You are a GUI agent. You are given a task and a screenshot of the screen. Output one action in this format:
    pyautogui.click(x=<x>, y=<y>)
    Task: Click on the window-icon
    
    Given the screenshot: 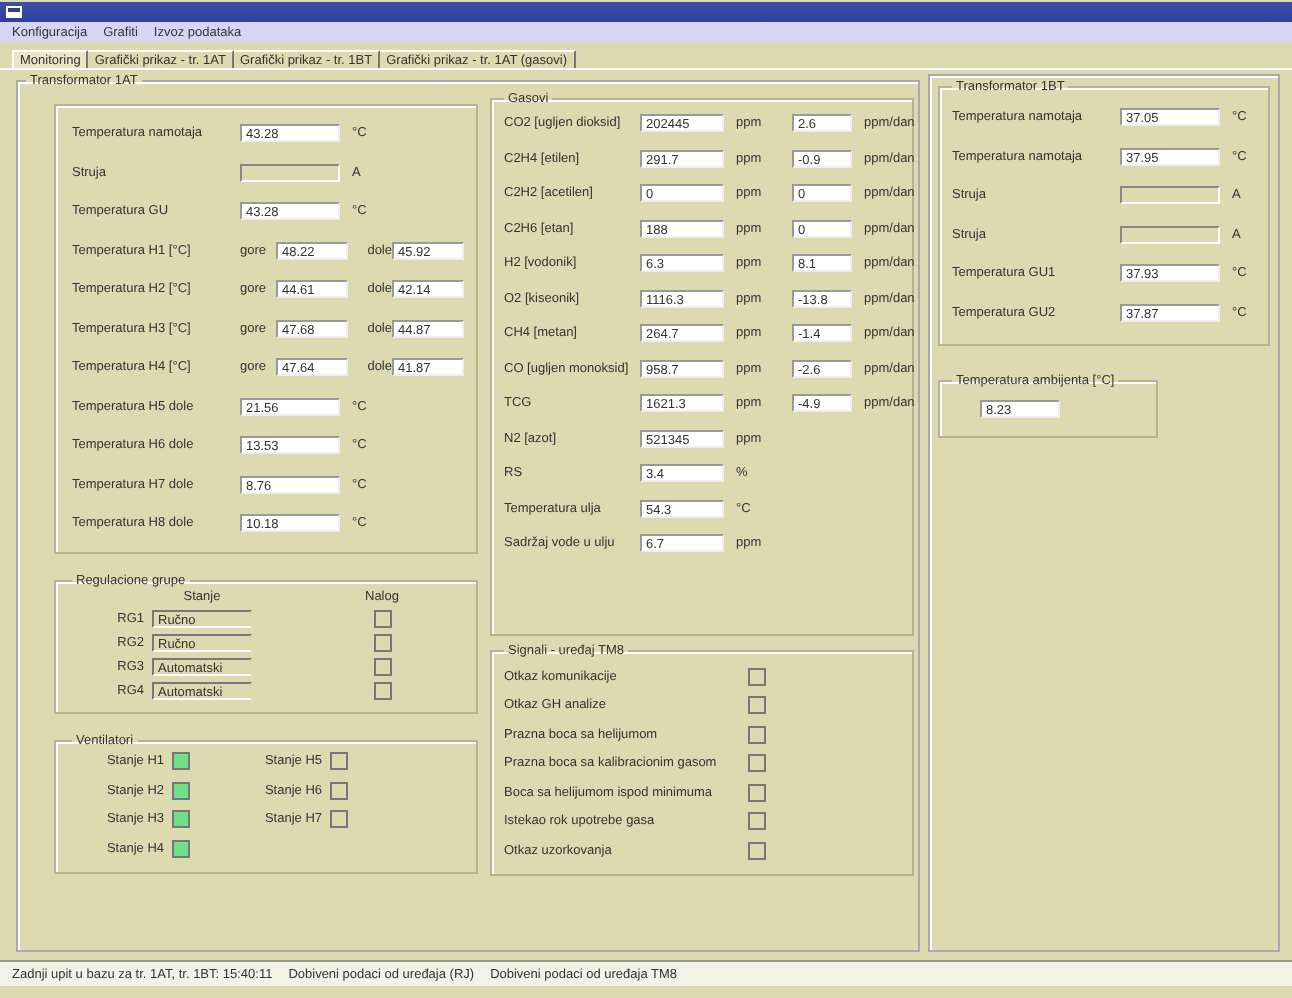 What is the action you would take?
    pyautogui.click(x=14, y=12)
    